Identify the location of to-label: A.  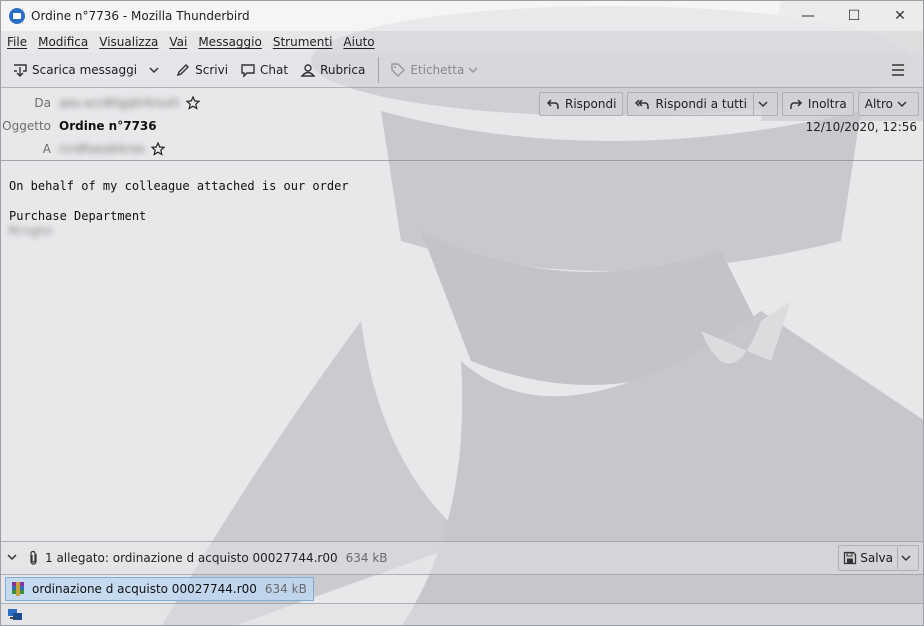
(46, 149).